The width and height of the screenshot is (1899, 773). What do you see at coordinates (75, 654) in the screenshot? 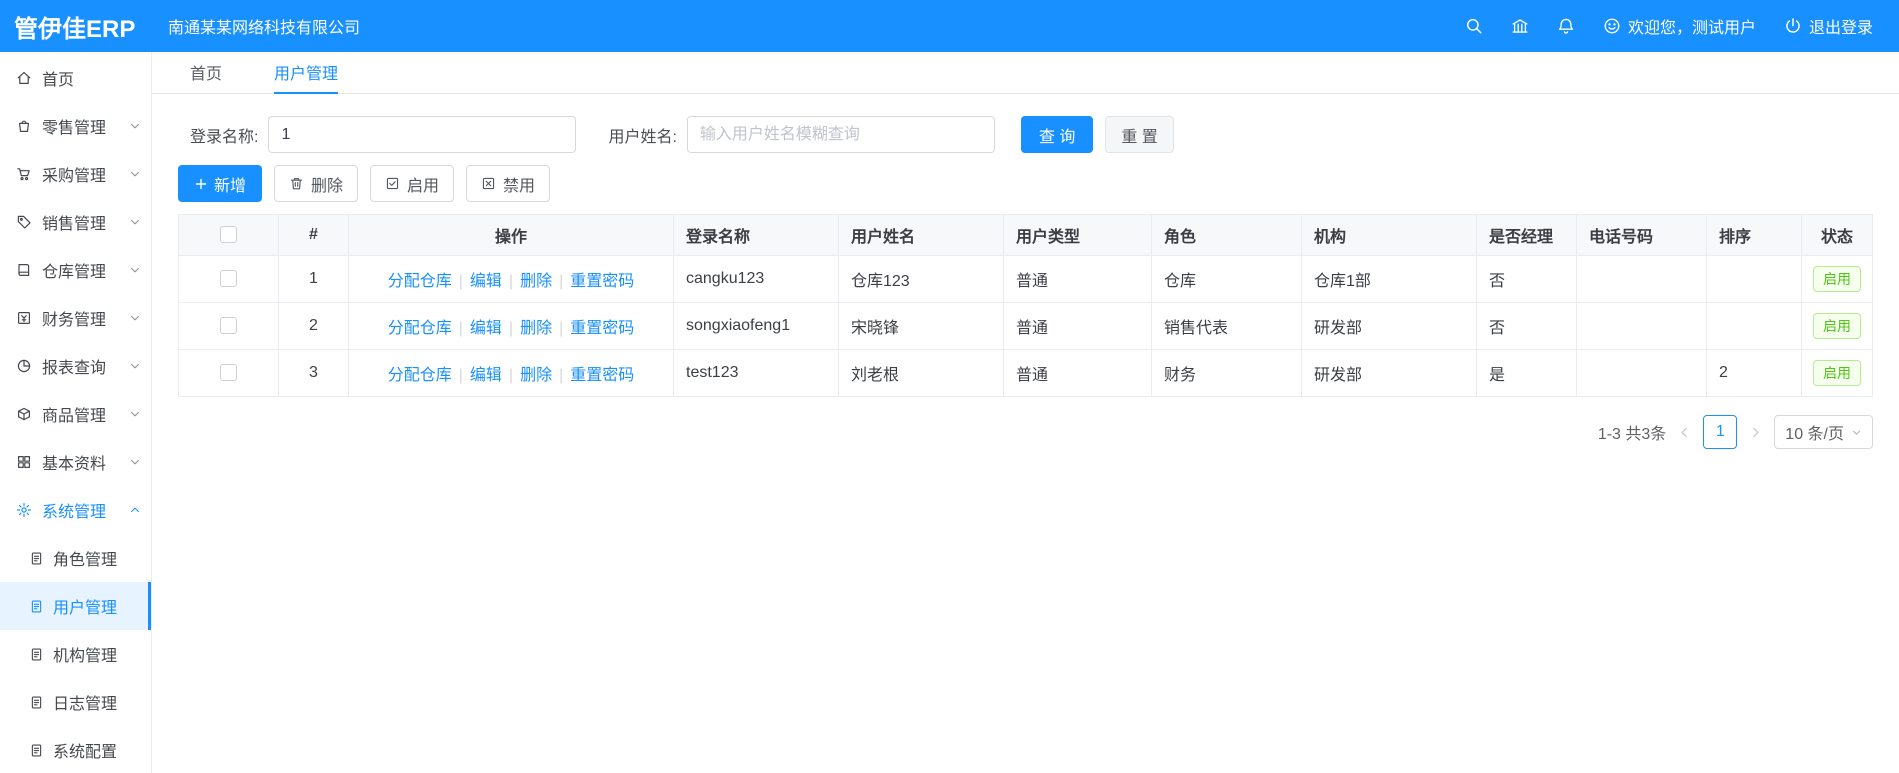
I see `sidebar-item-org-management: 机构管理` at bounding box center [75, 654].